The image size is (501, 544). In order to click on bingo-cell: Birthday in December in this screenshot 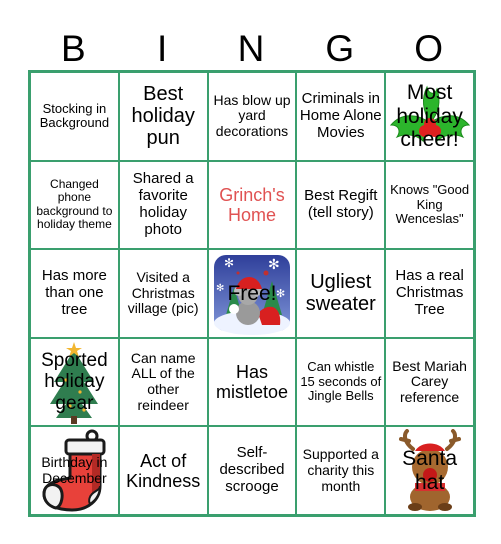, I will do `click(74, 470)`.